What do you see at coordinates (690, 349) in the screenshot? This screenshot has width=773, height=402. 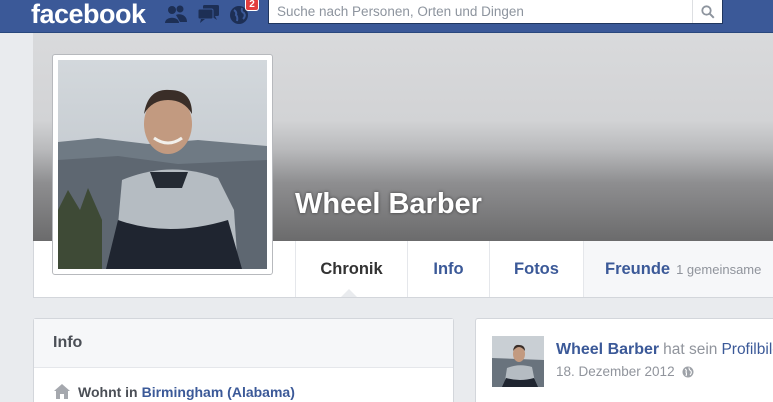 I see `post-action-text: hat sein` at bounding box center [690, 349].